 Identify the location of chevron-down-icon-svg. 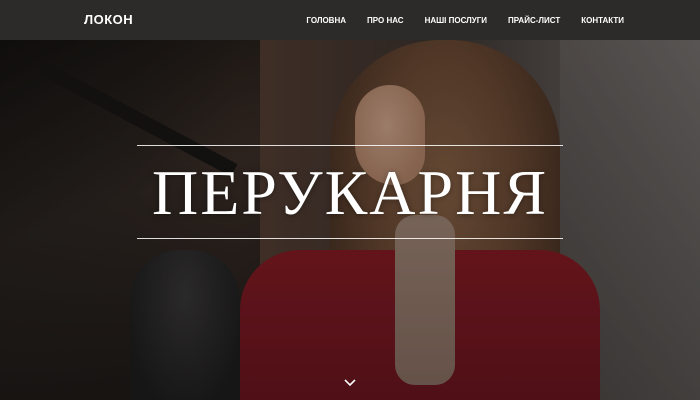
(350, 383).